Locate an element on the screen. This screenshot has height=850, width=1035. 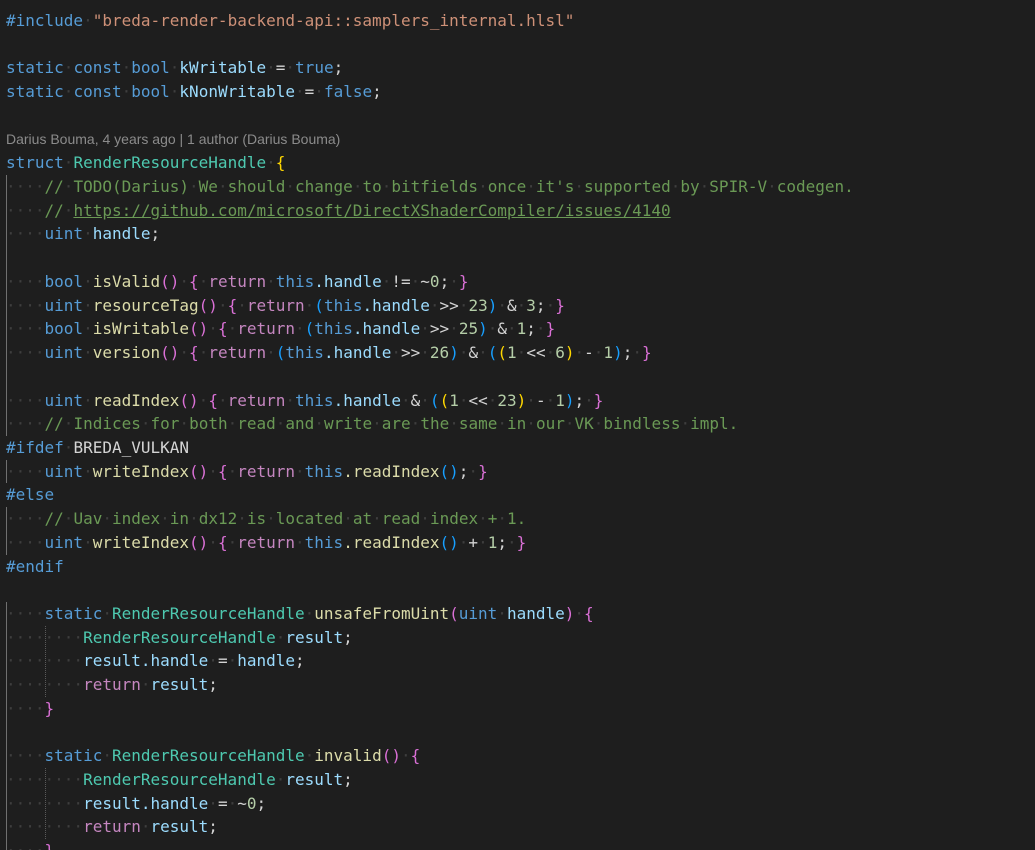
code-token: ·+· is located at coordinates (473, 542).